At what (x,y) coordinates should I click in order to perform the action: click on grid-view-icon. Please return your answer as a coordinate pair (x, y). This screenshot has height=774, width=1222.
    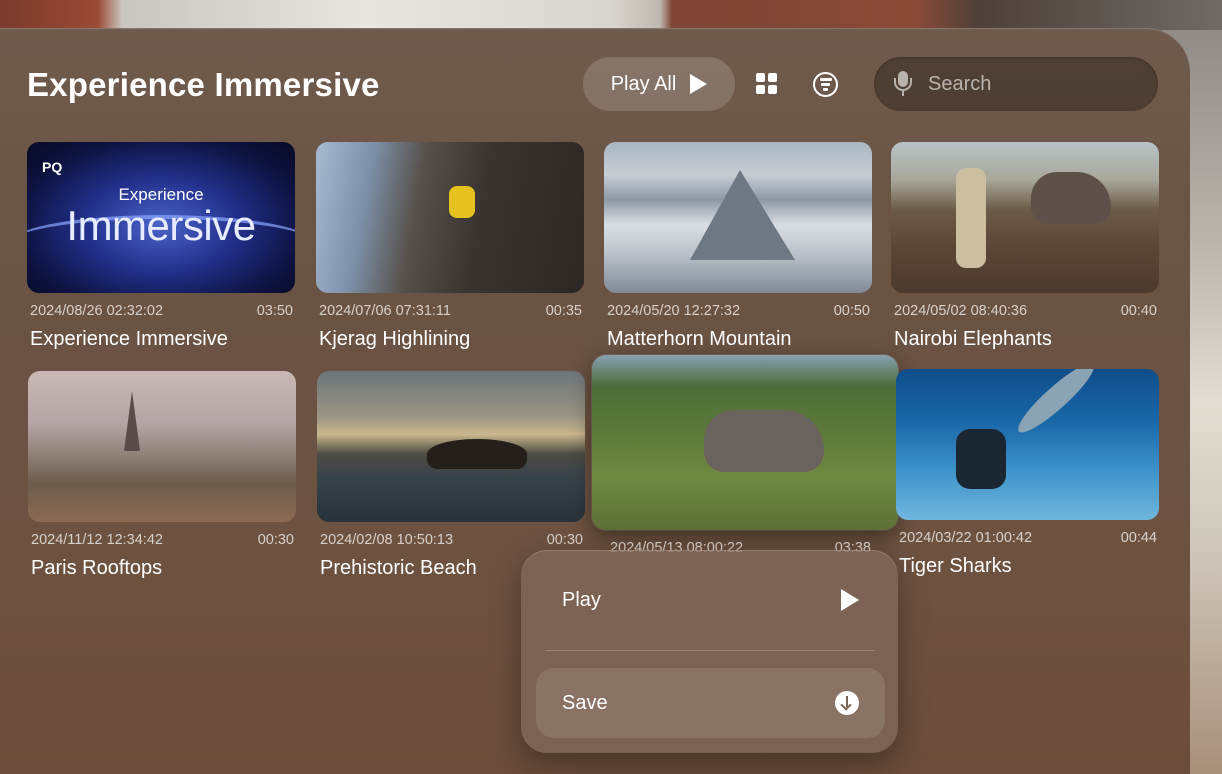
    Looking at the image, I should click on (767, 84).